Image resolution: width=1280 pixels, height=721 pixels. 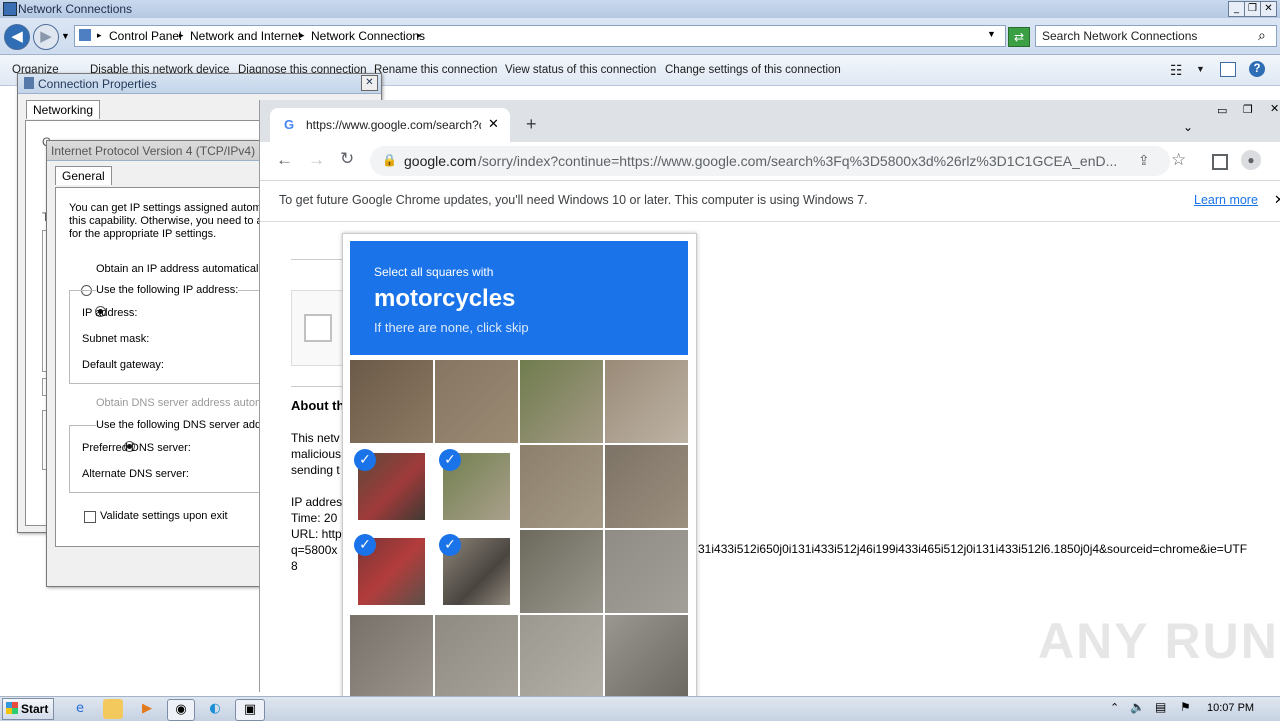 I want to click on anyrun-watermark: ANY RUN, so click(x=1158, y=641).